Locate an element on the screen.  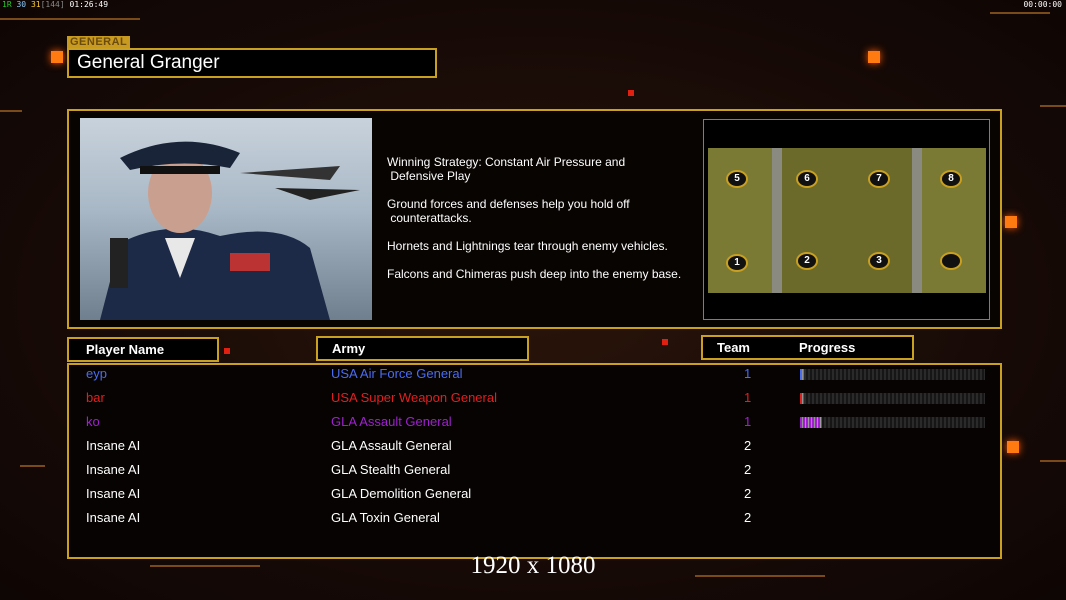
header-player-name: Player Name is located at coordinates (143, 349).